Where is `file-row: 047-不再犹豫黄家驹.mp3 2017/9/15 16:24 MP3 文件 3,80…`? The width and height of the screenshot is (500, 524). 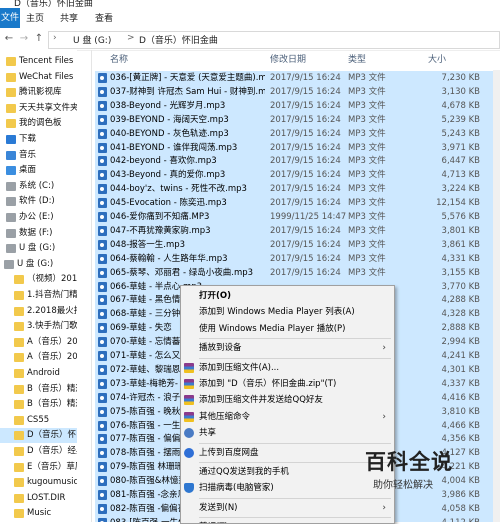
file-row: 047-不再犹豫黄家驹.mp3 2017/9/15 16:24 MP3 文件 3,80… is located at coordinates (297, 230).